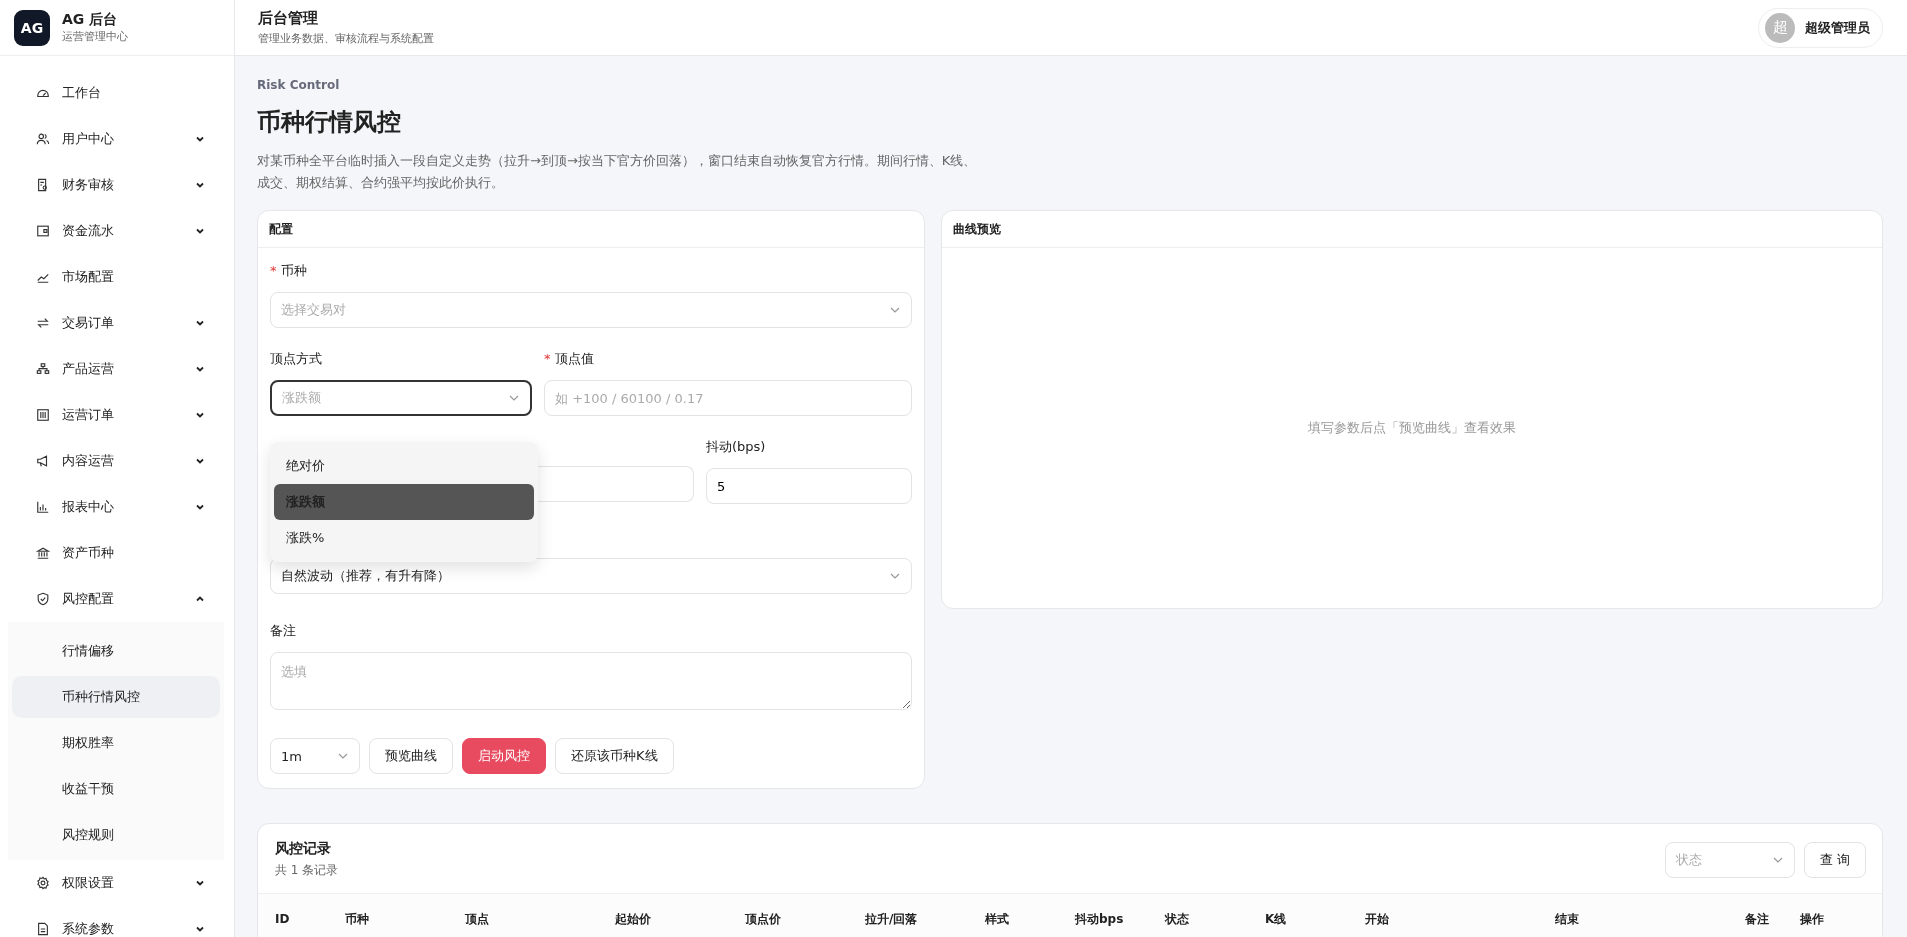  Describe the element at coordinates (614, 756) in the screenshot. I see `action-button: 还原该币种K线` at that location.